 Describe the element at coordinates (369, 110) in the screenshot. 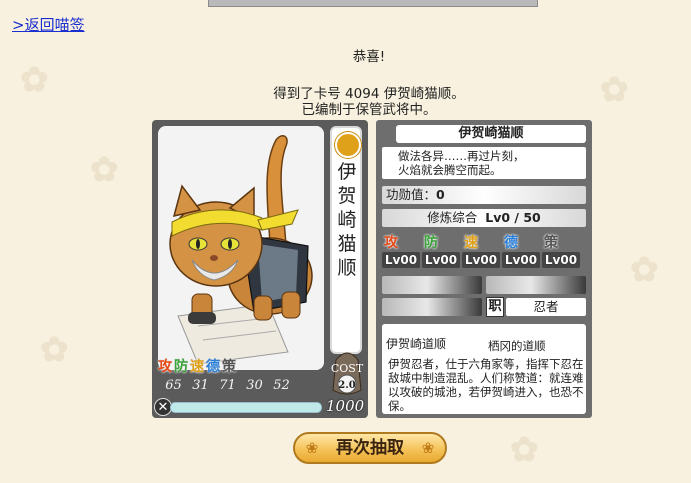

I see `result-line-2: 已编制于保管武将中。` at that location.